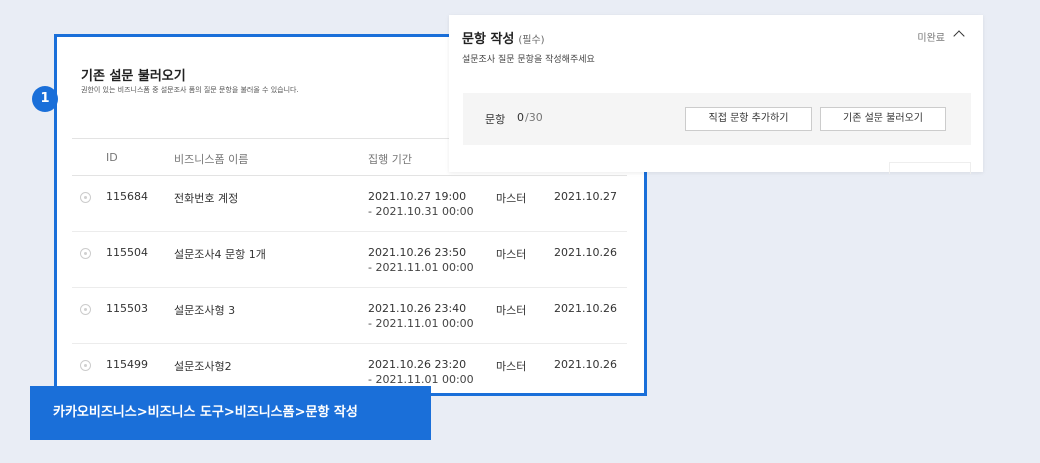 The height and width of the screenshot is (463, 1040). What do you see at coordinates (45, 99) in the screenshot?
I see `step-number-badge: 1` at bounding box center [45, 99].